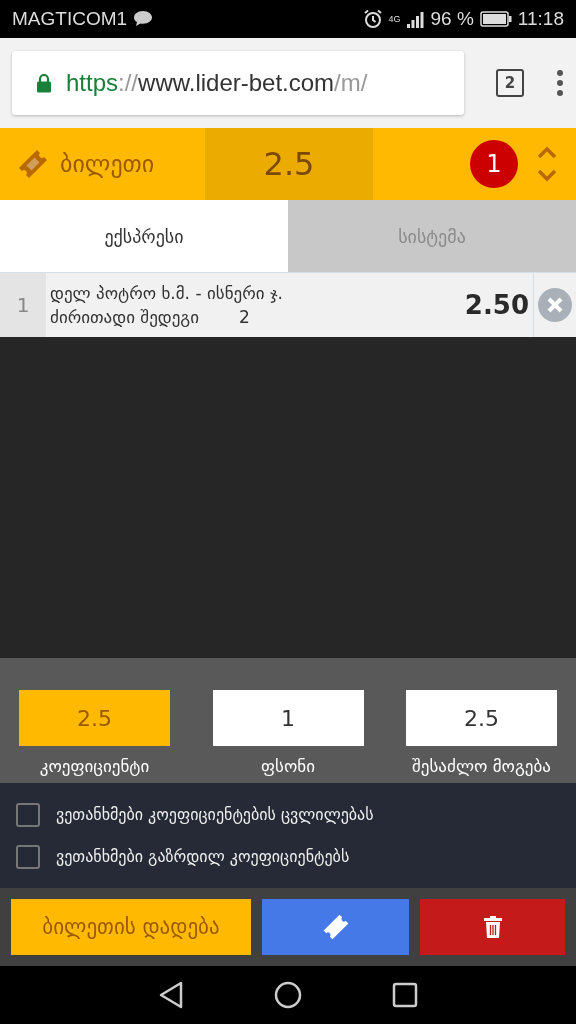  Describe the element at coordinates (203, 856) in the screenshot. I see `checkbox-label: ვეთანხმები გაზრდილ კოეფიციენტებს` at that location.